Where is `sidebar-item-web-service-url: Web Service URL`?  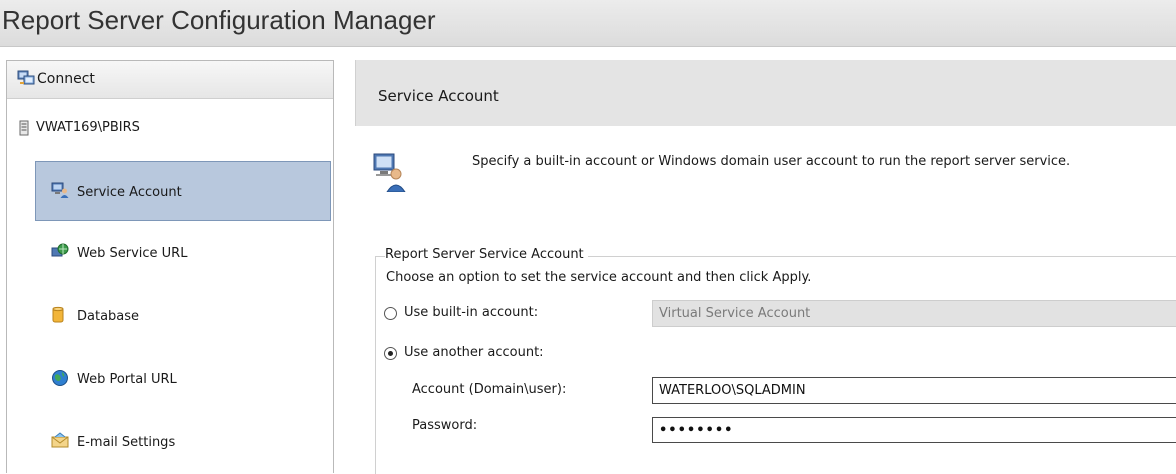
sidebar-item-web-service-url: Web Service URL is located at coordinates (183, 252).